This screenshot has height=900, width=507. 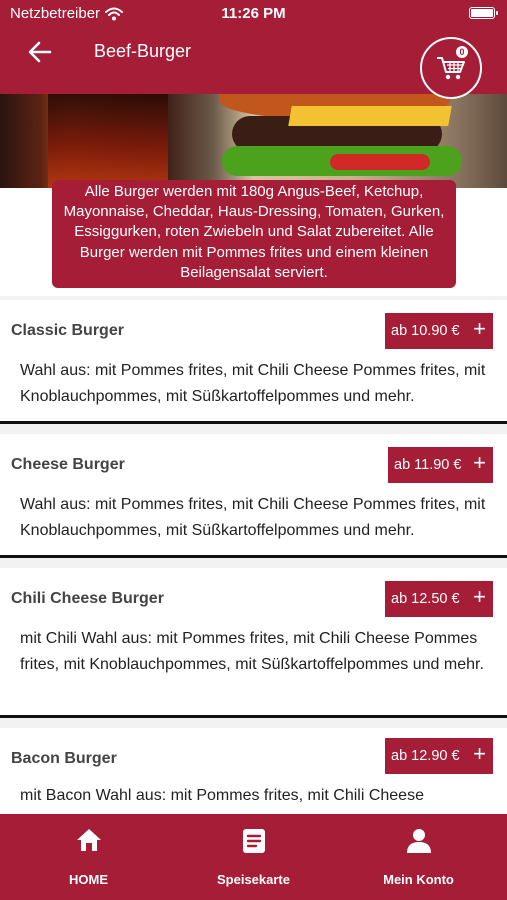 I want to click on shopping-cart-icon, so click(x=451, y=68).